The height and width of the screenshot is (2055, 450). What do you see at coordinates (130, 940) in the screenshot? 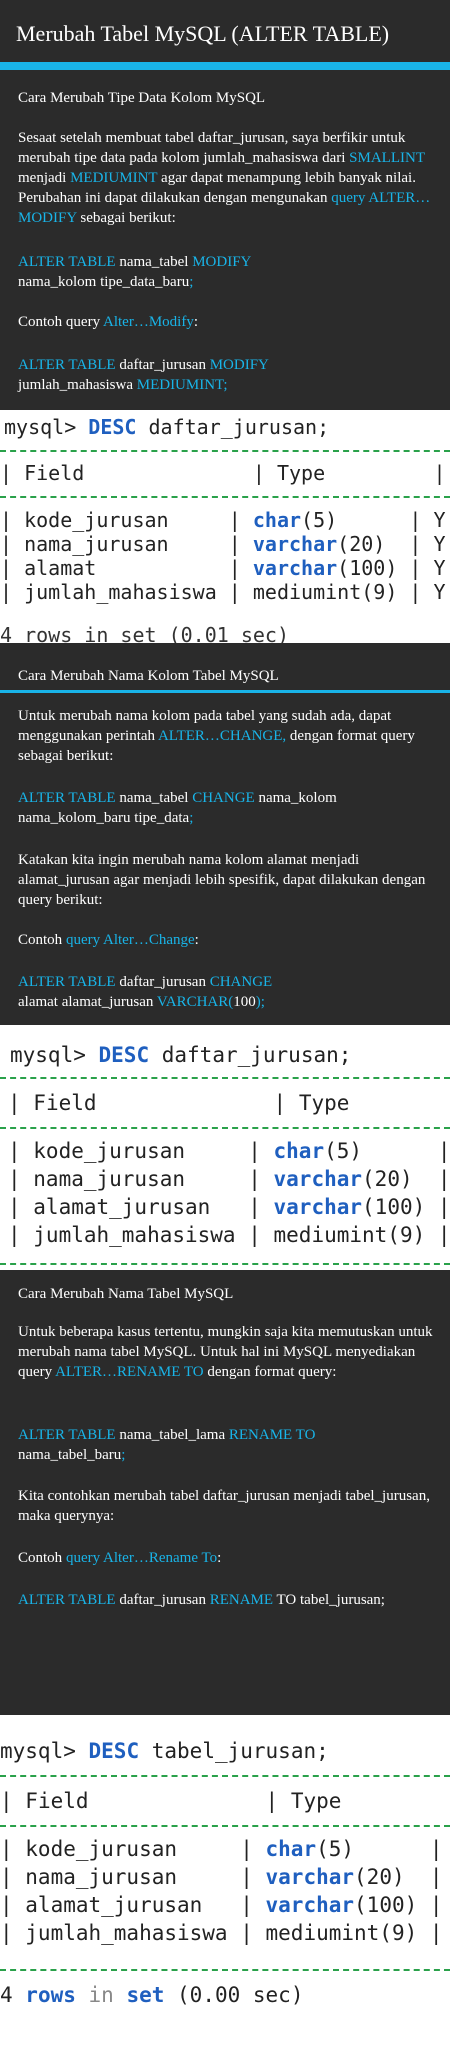
I see `highlighted-text: query Alter…Change` at bounding box center [130, 940].